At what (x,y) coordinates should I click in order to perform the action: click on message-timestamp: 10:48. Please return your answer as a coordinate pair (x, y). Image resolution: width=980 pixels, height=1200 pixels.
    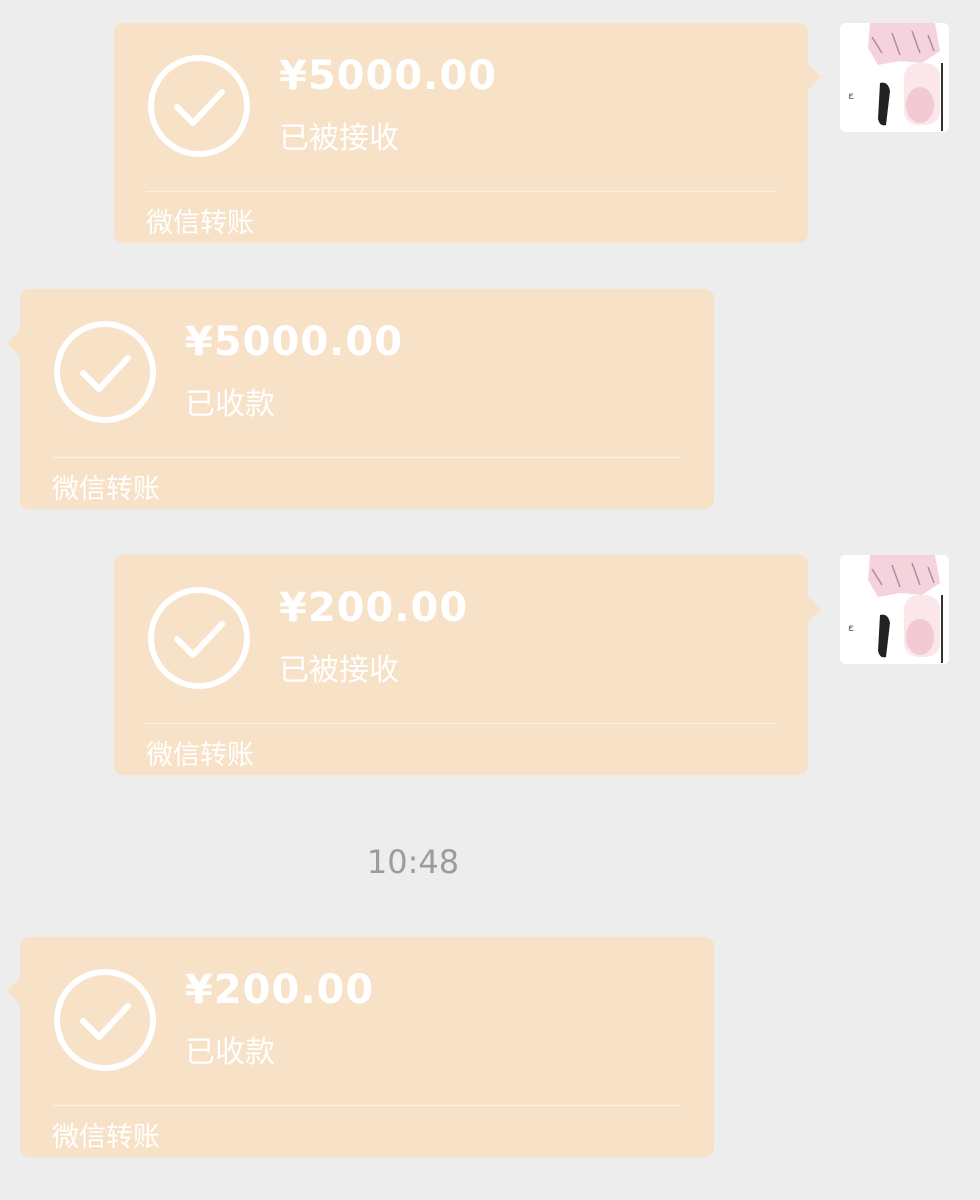
    Looking at the image, I should click on (413, 862).